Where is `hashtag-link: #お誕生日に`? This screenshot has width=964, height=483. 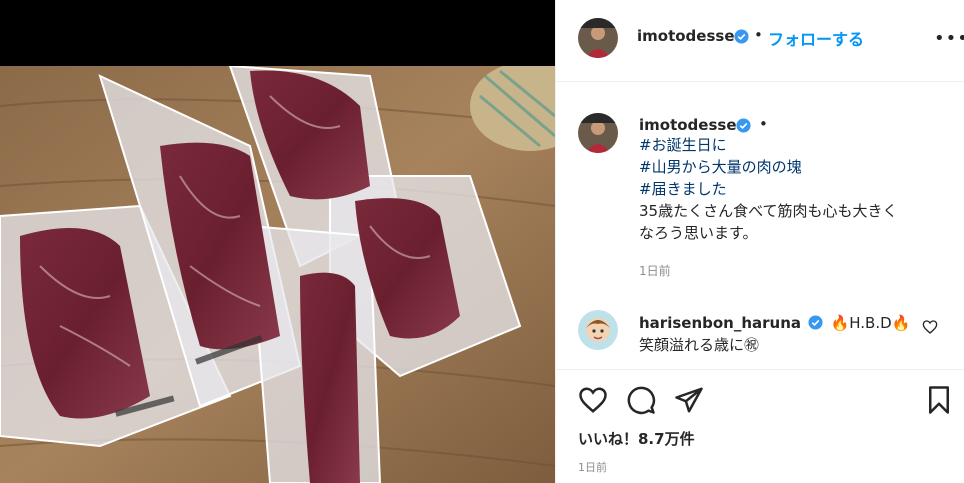 hashtag-link: #お誕生日に is located at coordinates (799, 145).